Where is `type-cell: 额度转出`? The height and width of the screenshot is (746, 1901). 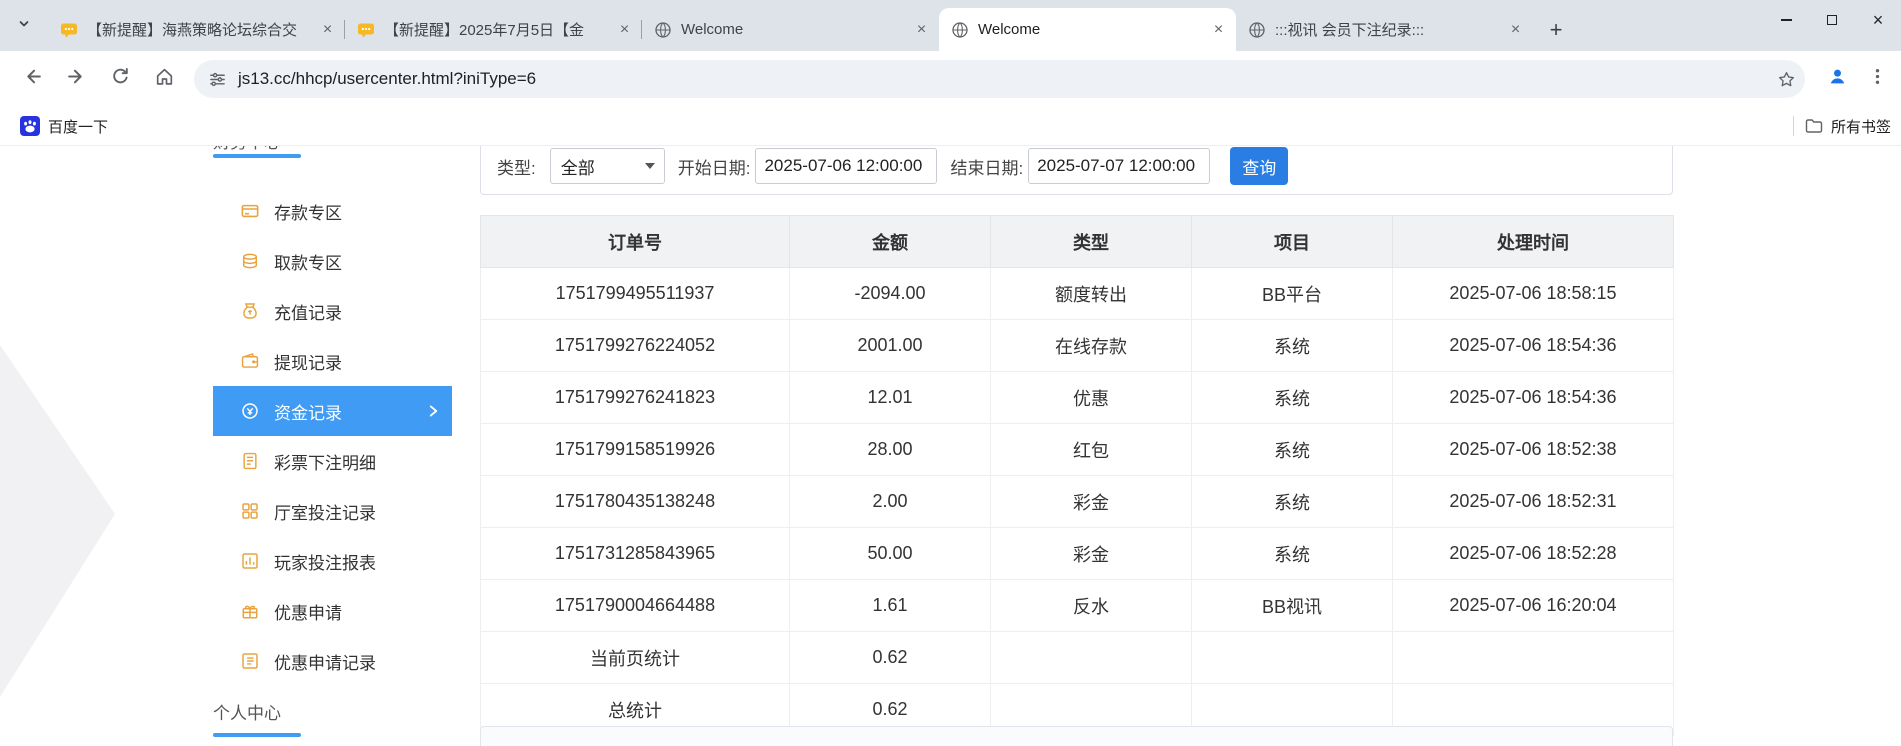 type-cell: 额度转出 is located at coordinates (1091, 293).